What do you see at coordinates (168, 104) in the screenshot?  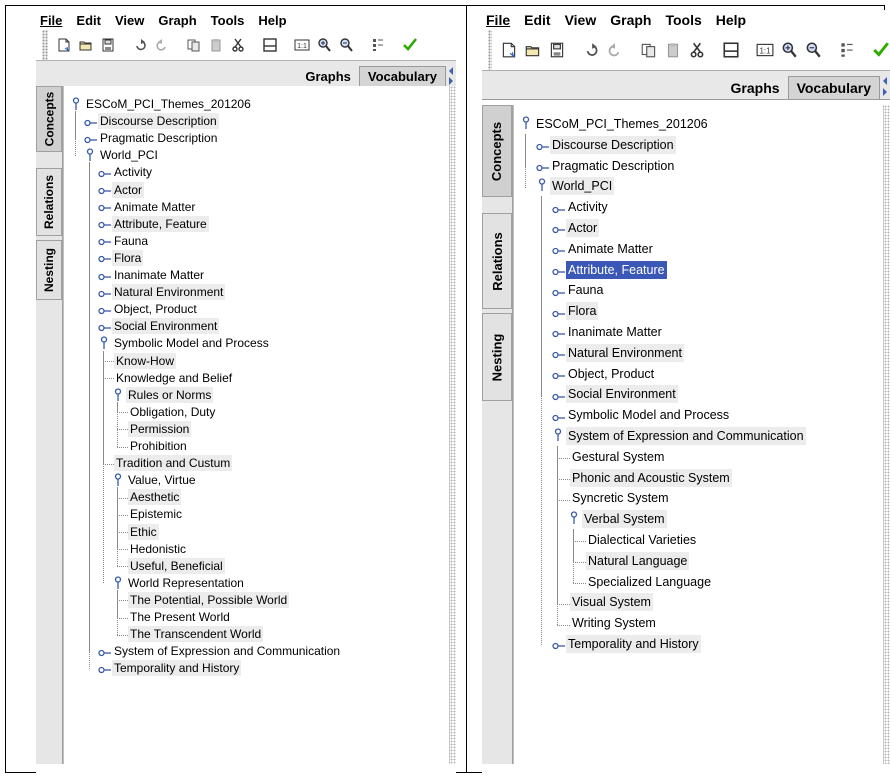 I see `tree-node: ESCoM_PCI_Themes_201206` at bounding box center [168, 104].